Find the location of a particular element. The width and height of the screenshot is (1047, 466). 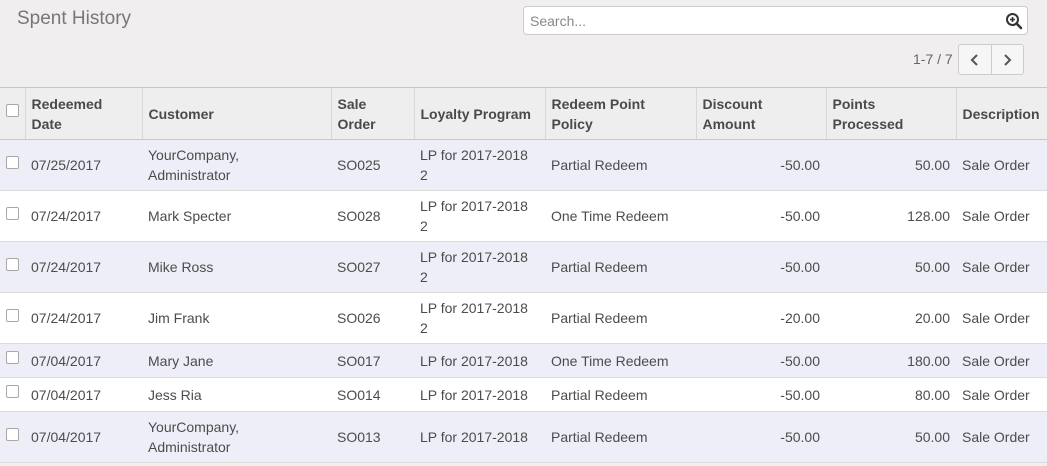

search-box is located at coordinates (775, 20).